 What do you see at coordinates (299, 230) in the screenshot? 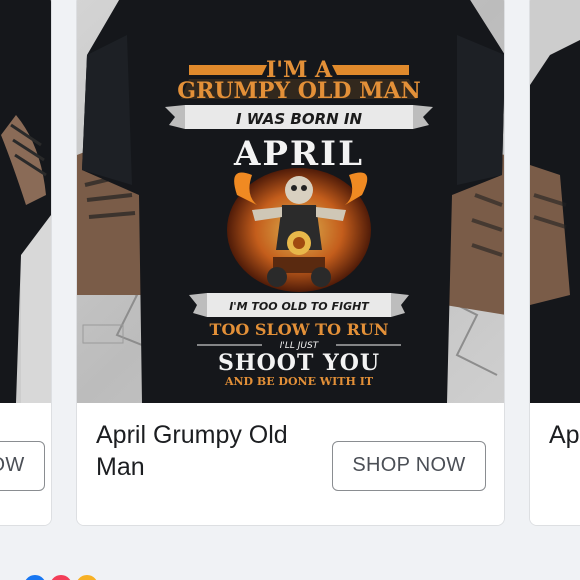
I see `skeleton-biker-graphic` at bounding box center [299, 230].